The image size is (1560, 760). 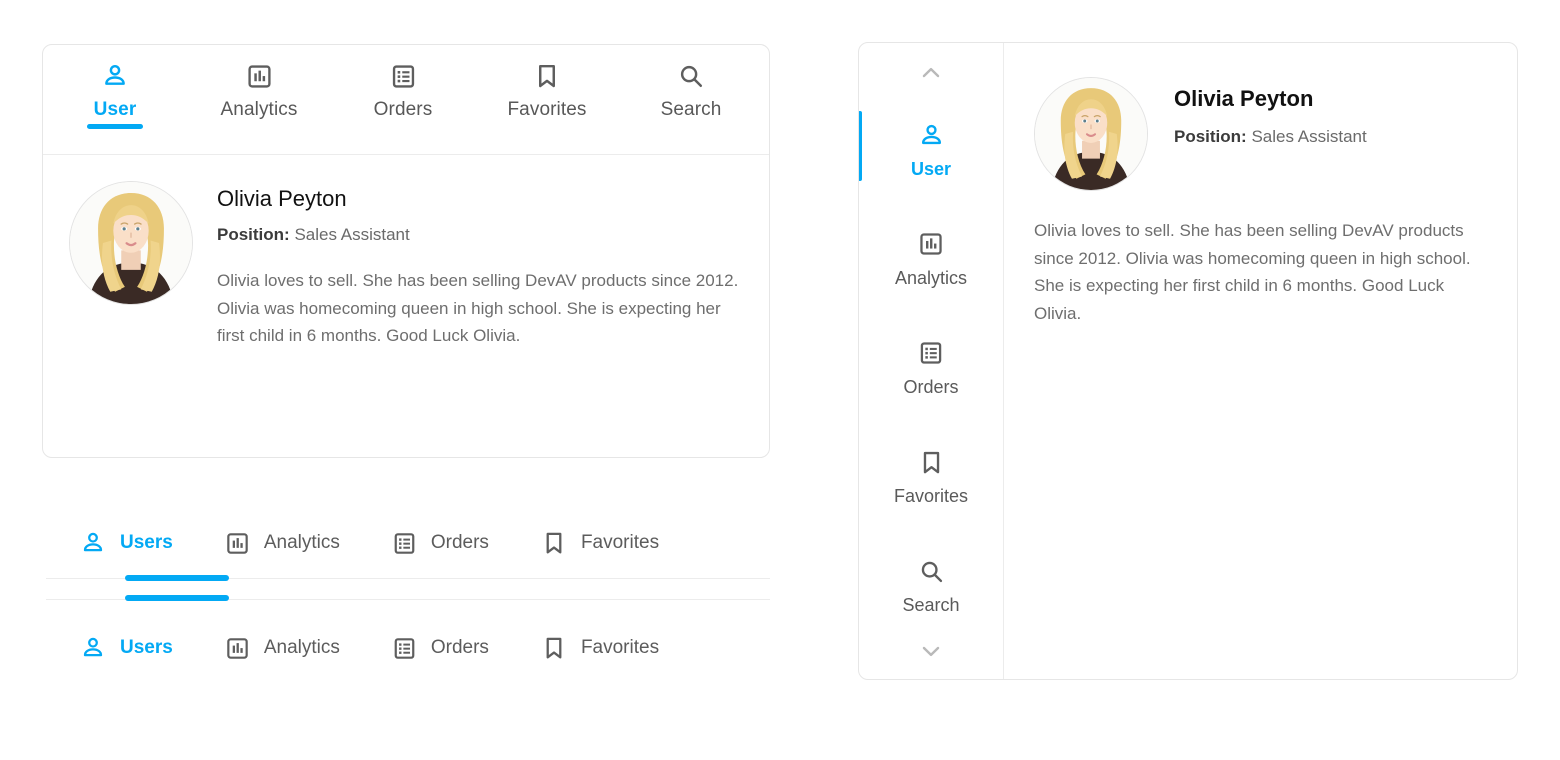 I want to click on sidebar-item-orders: Orders, so click(x=931, y=366).